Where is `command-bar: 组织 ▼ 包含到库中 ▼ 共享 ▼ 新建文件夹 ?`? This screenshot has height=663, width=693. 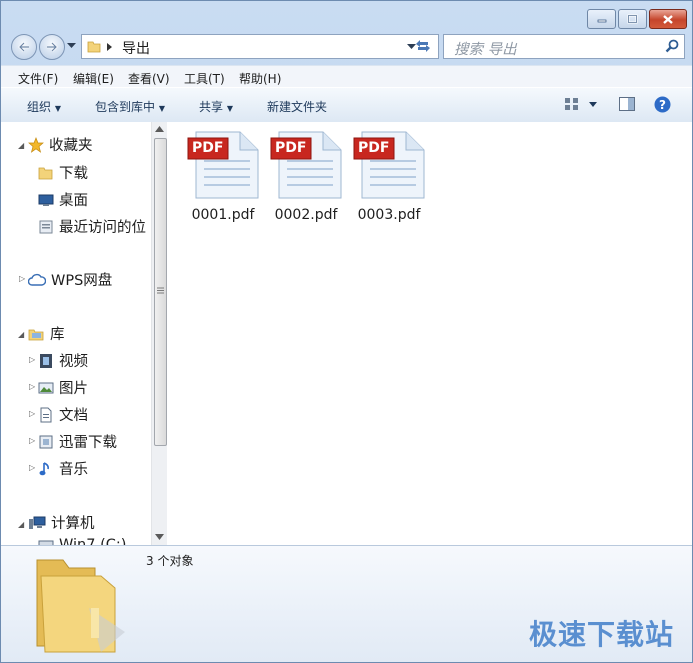 command-bar: 组织 ▼ 包含到库中 ▼ 共享 ▼ 新建文件夹 ? is located at coordinates (346, 105).